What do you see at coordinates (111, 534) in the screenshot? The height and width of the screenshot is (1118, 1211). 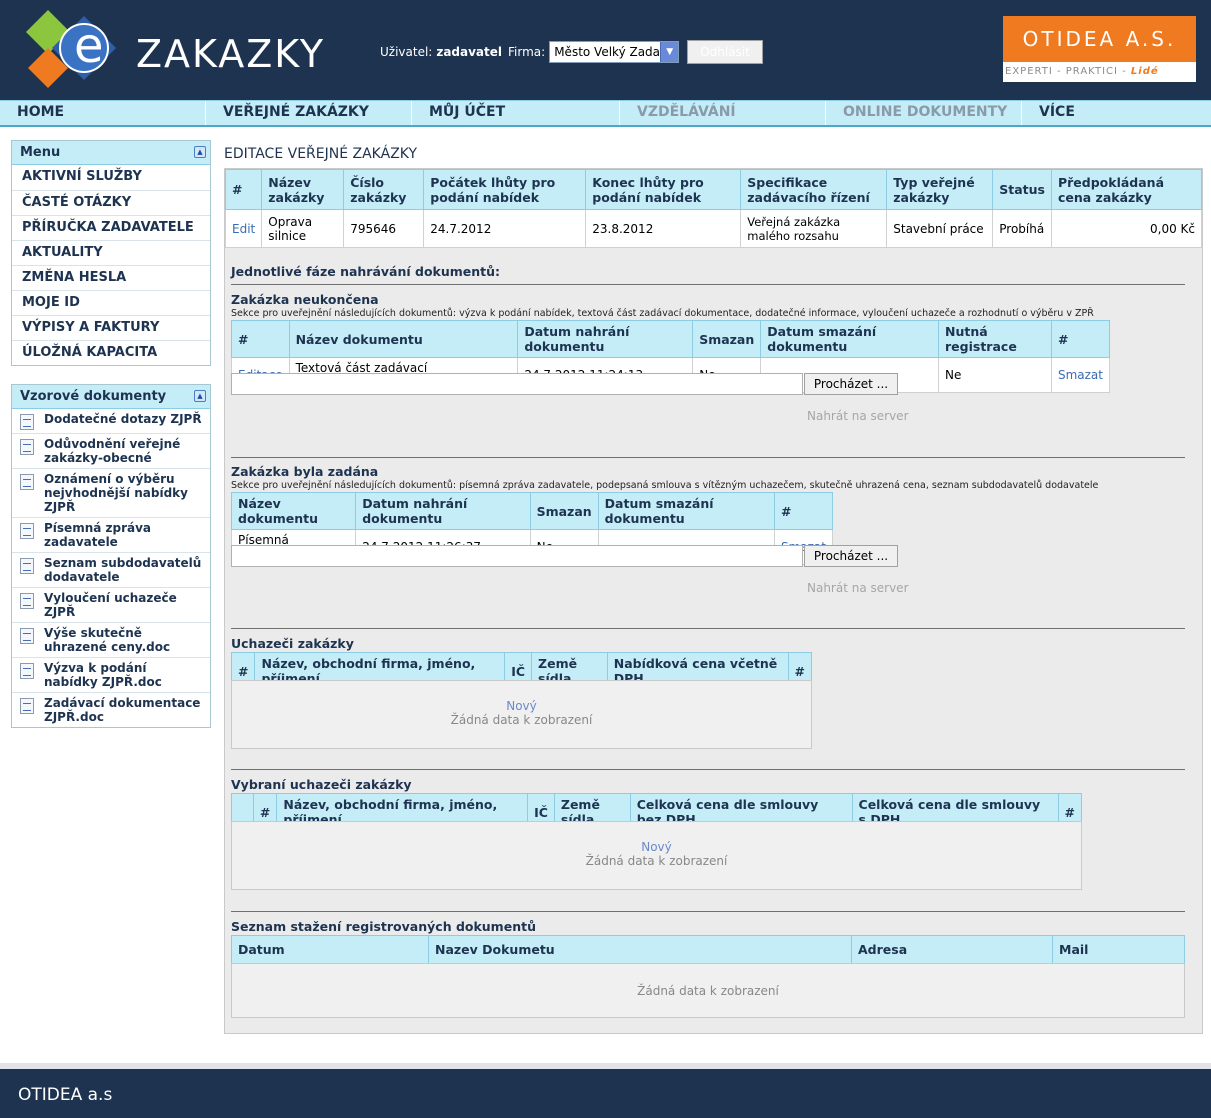 I see `doc-item: Písemná zpráva zadavatele` at bounding box center [111, 534].